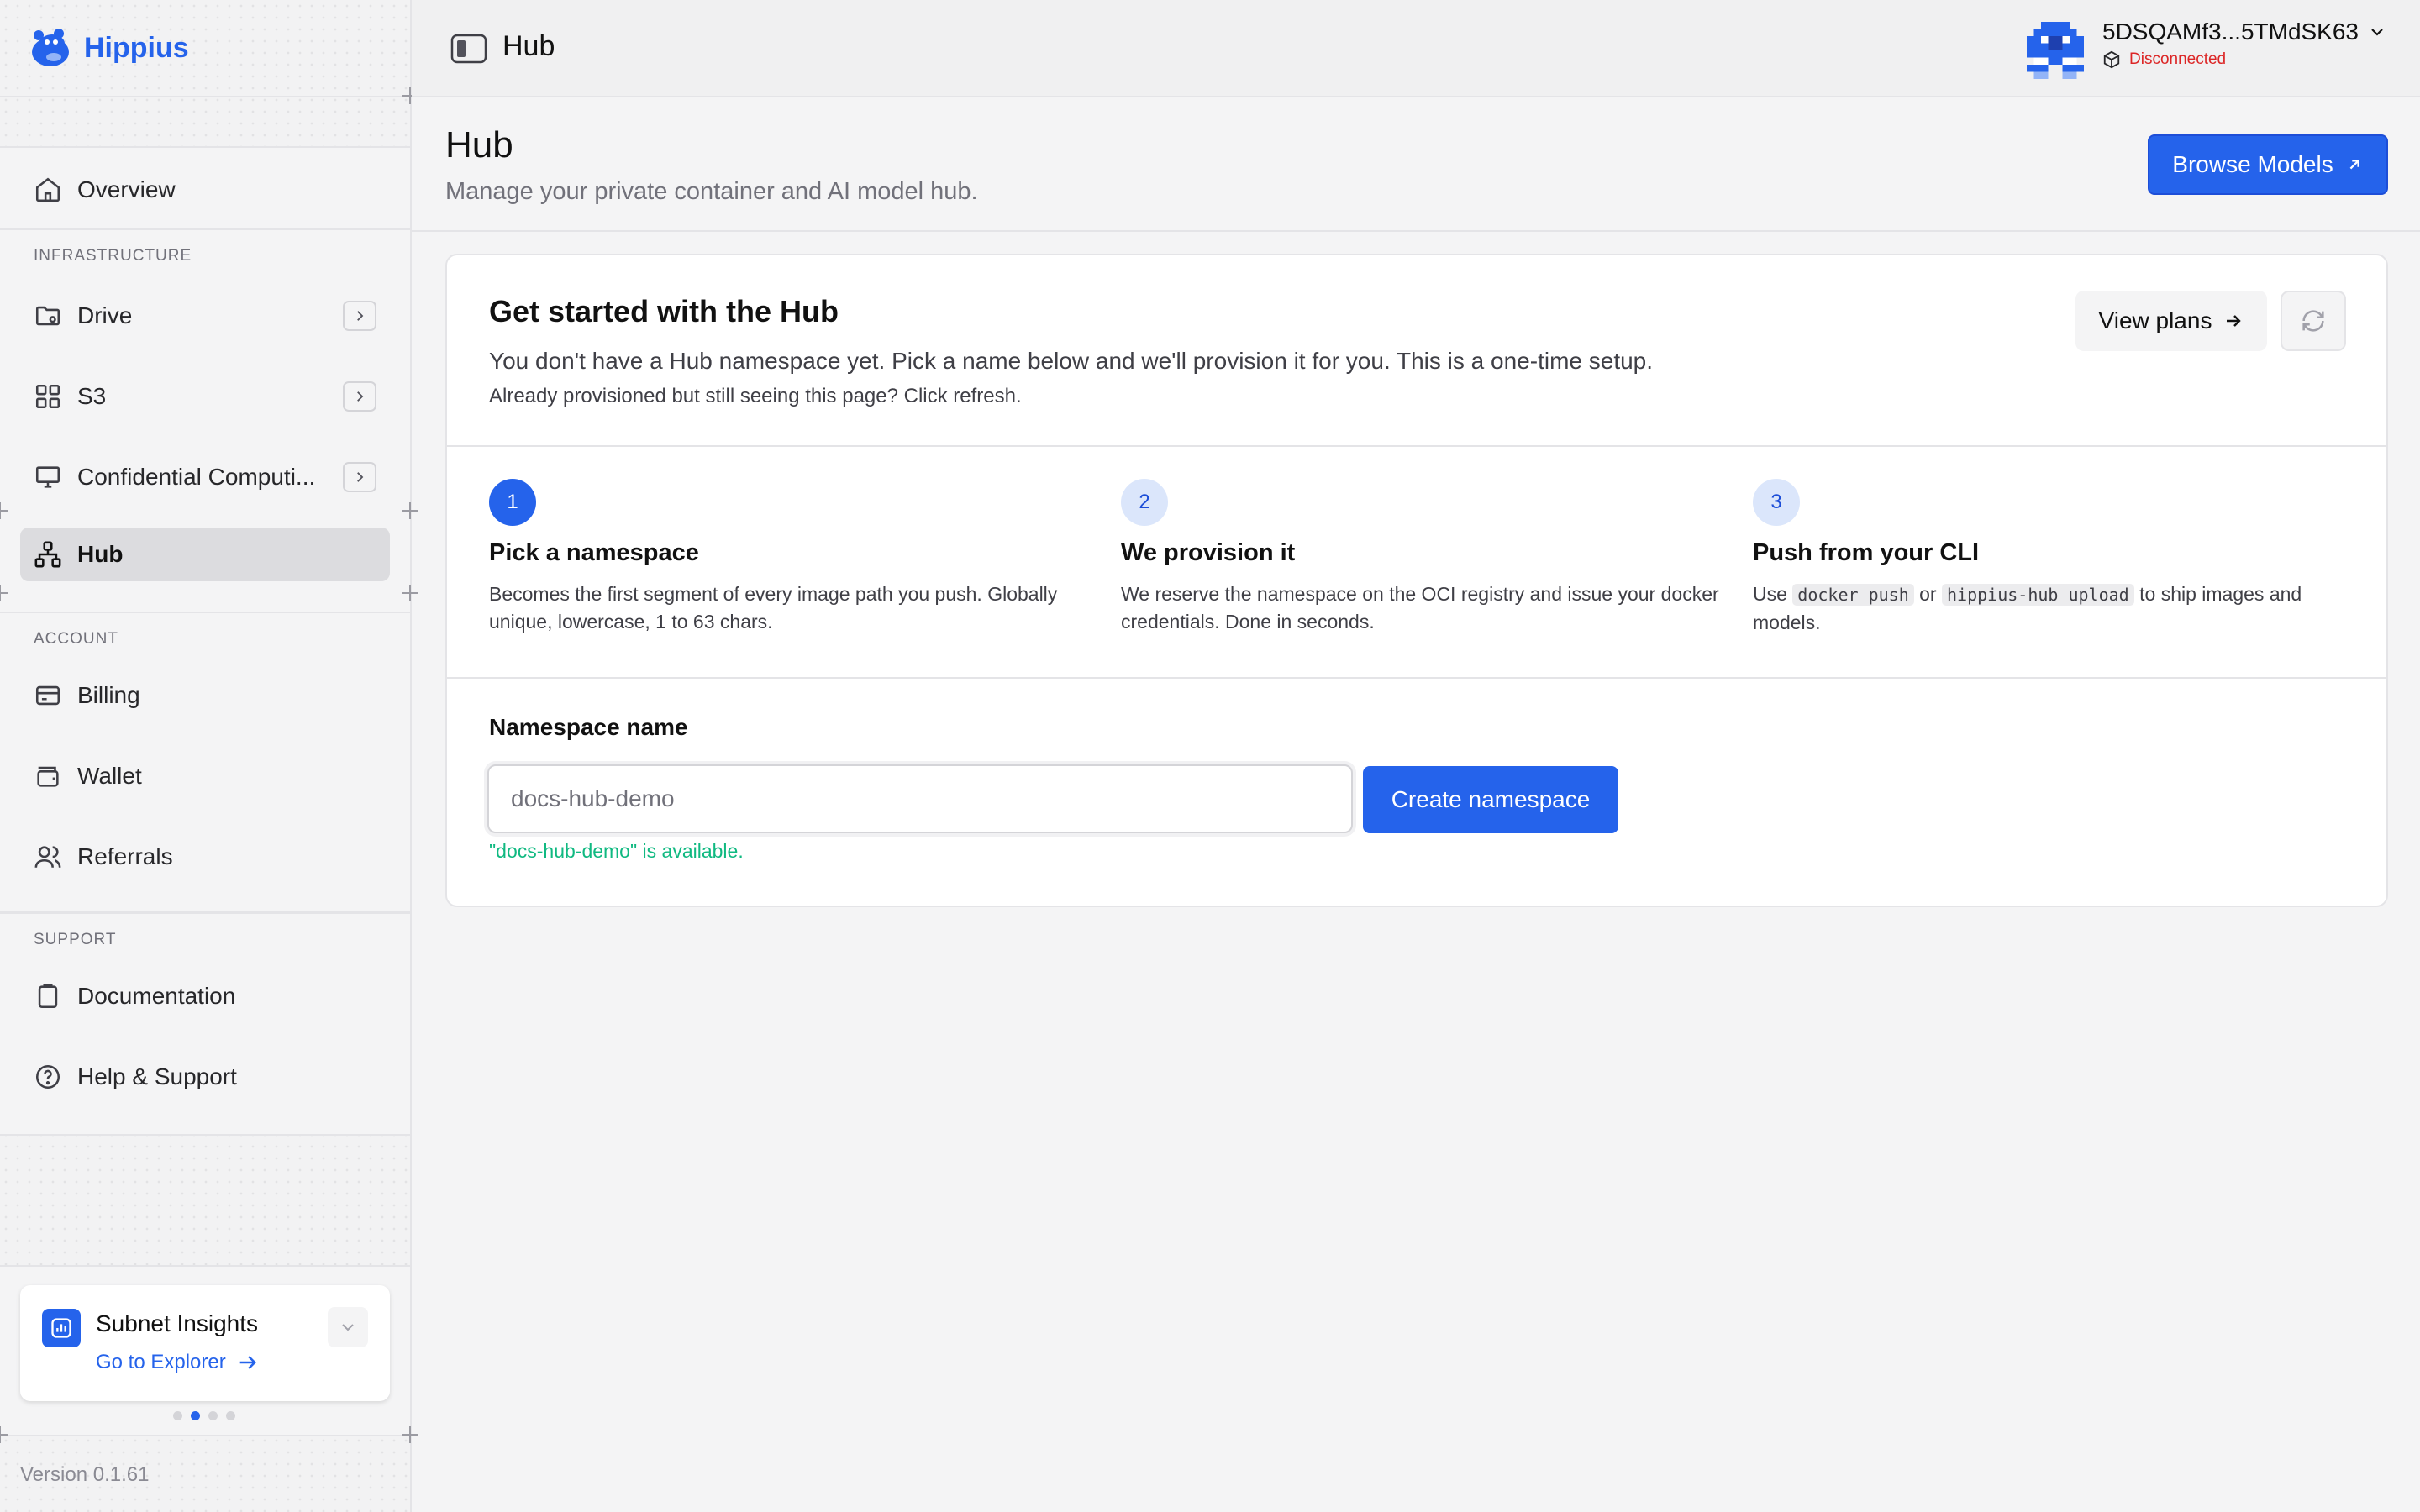 This screenshot has width=2420, height=1512. Describe the element at coordinates (1866, 552) in the screenshot. I see `step-title: Push from your CLI` at that location.